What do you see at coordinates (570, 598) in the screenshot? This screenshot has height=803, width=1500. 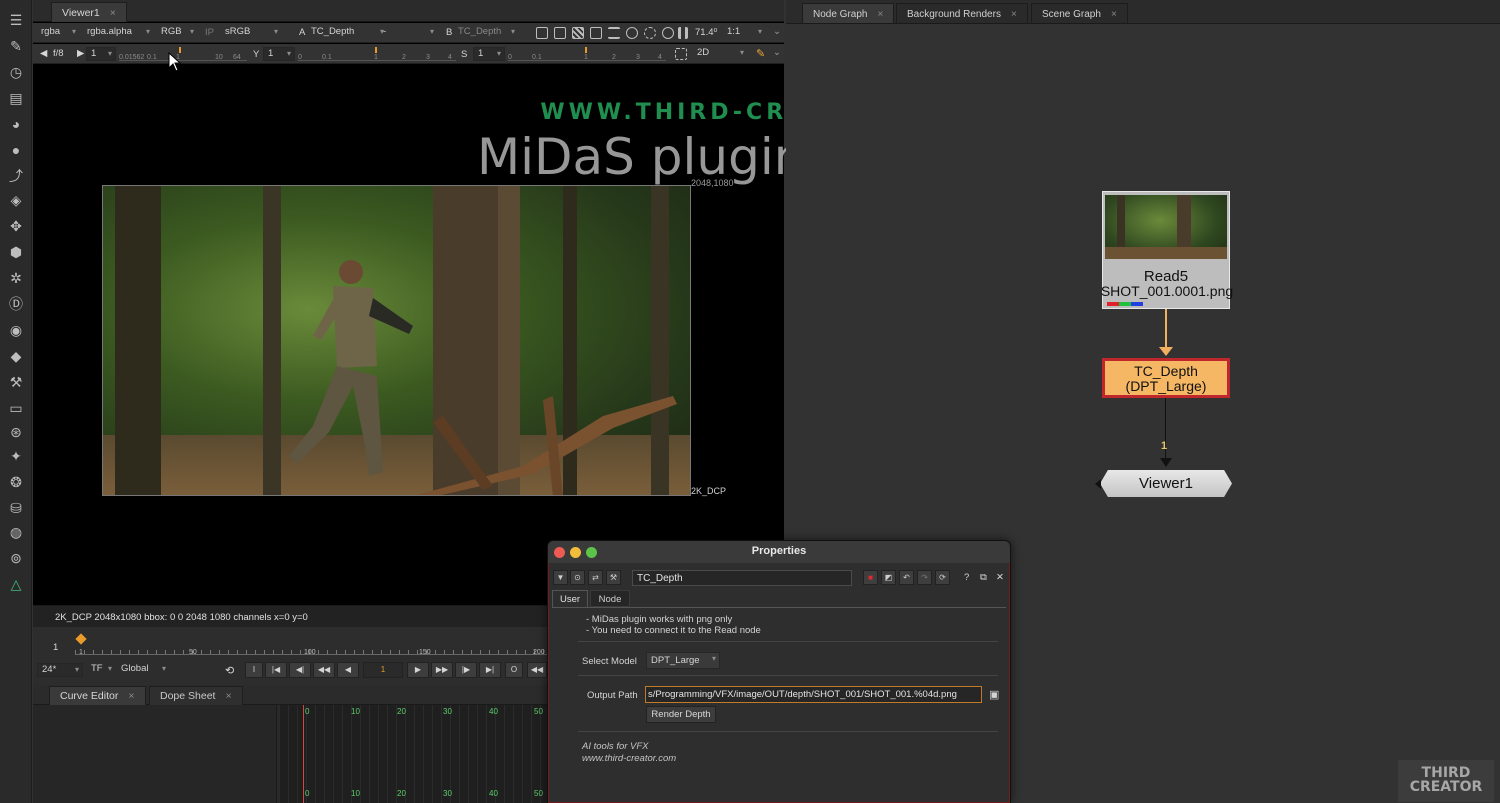 I see `tab-user: User` at bounding box center [570, 598].